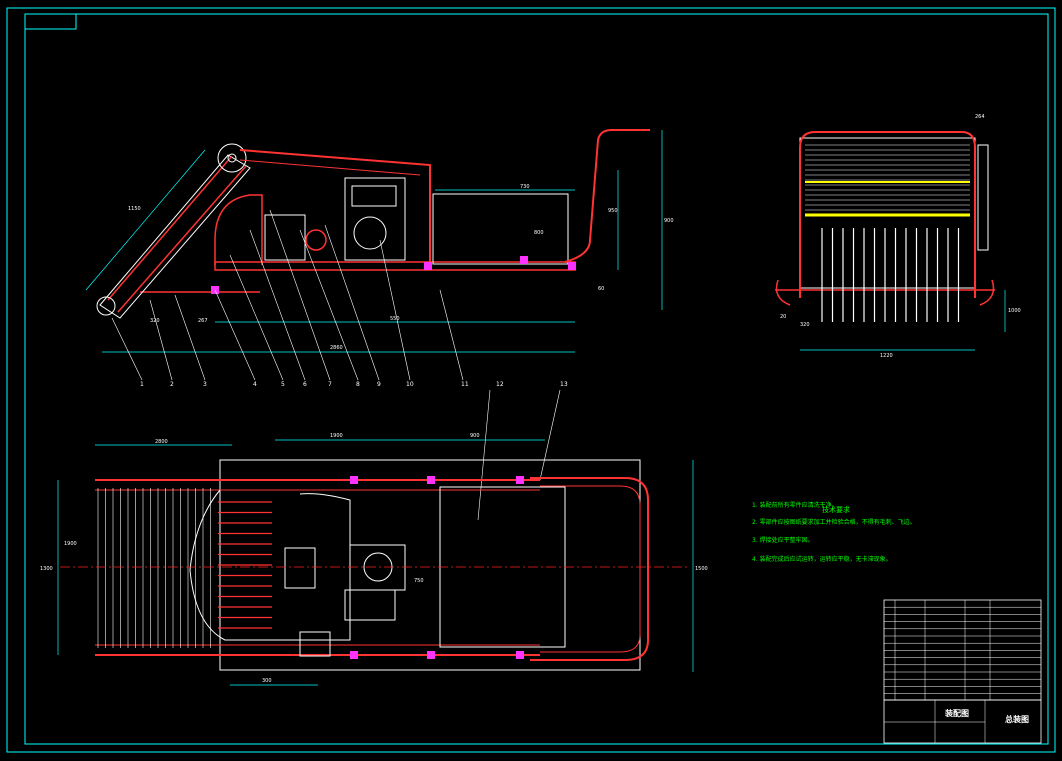 This screenshot has height=761, width=1062. Describe the element at coordinates (50, 21) in the screenshot. I see `corner-tag` at that location.